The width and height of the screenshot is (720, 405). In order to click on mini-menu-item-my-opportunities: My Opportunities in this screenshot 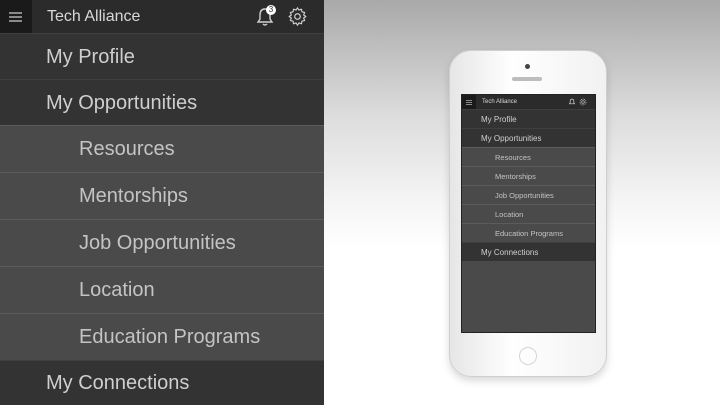, I will do `click(528, 137)`.